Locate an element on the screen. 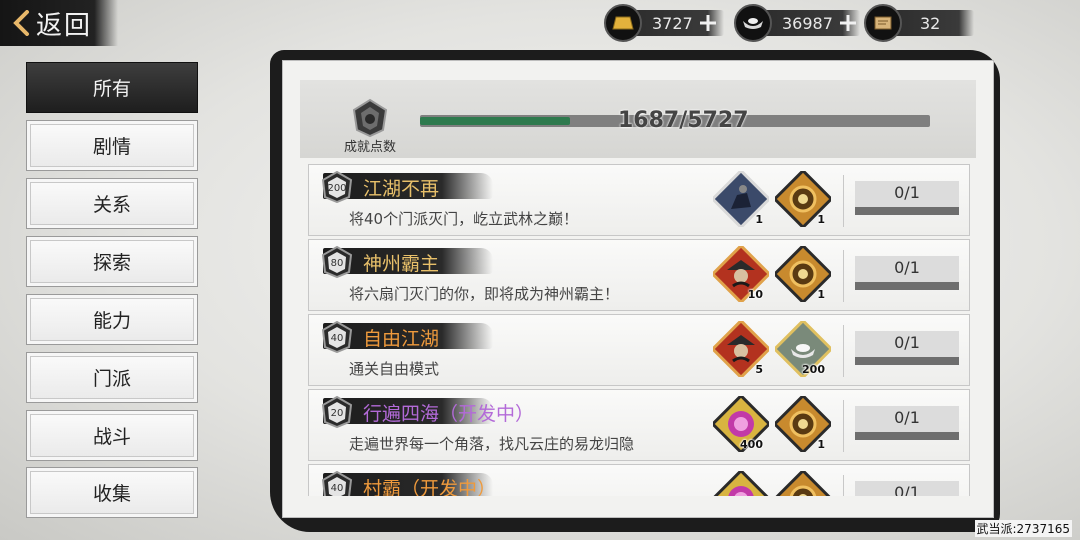 The height and width of the screenshot is (540, 1080). chevron-left-icon is located at coordinates (21, 23).